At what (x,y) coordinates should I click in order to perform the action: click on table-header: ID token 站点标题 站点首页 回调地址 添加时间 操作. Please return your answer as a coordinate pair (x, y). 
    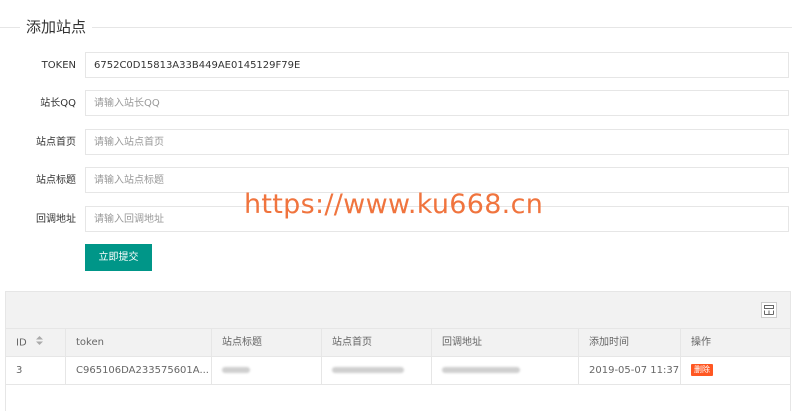
    Looking at the image, I should click on (398, 343).